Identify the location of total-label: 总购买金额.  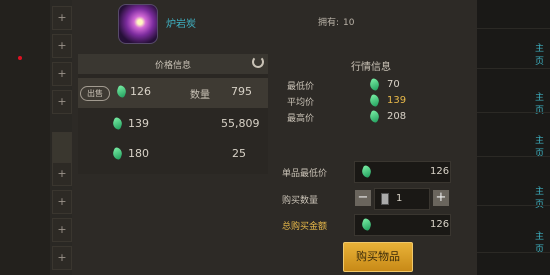
(305, 227).